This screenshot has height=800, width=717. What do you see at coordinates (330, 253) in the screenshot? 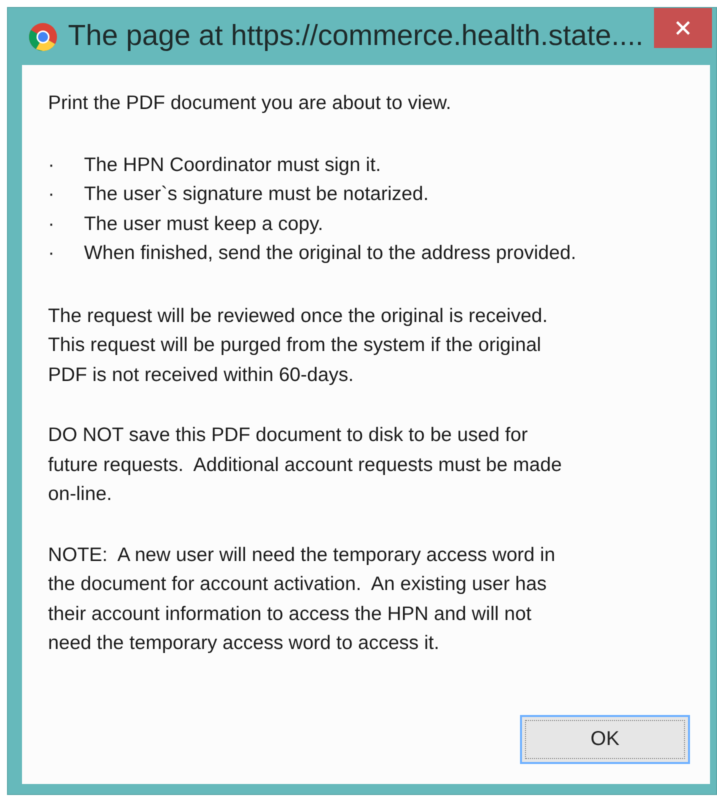
I see `bullet-text: When finished, send the original to the address provided.` at bounding box center [330, 253].